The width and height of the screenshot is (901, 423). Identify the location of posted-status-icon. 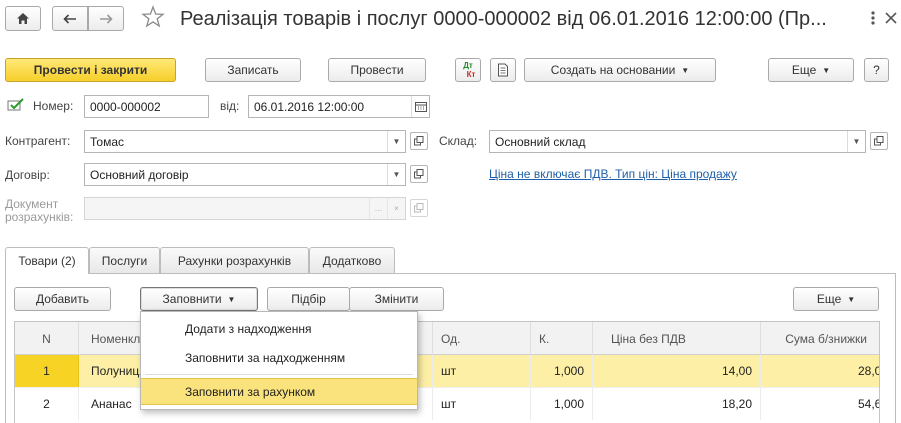
(16, 105).